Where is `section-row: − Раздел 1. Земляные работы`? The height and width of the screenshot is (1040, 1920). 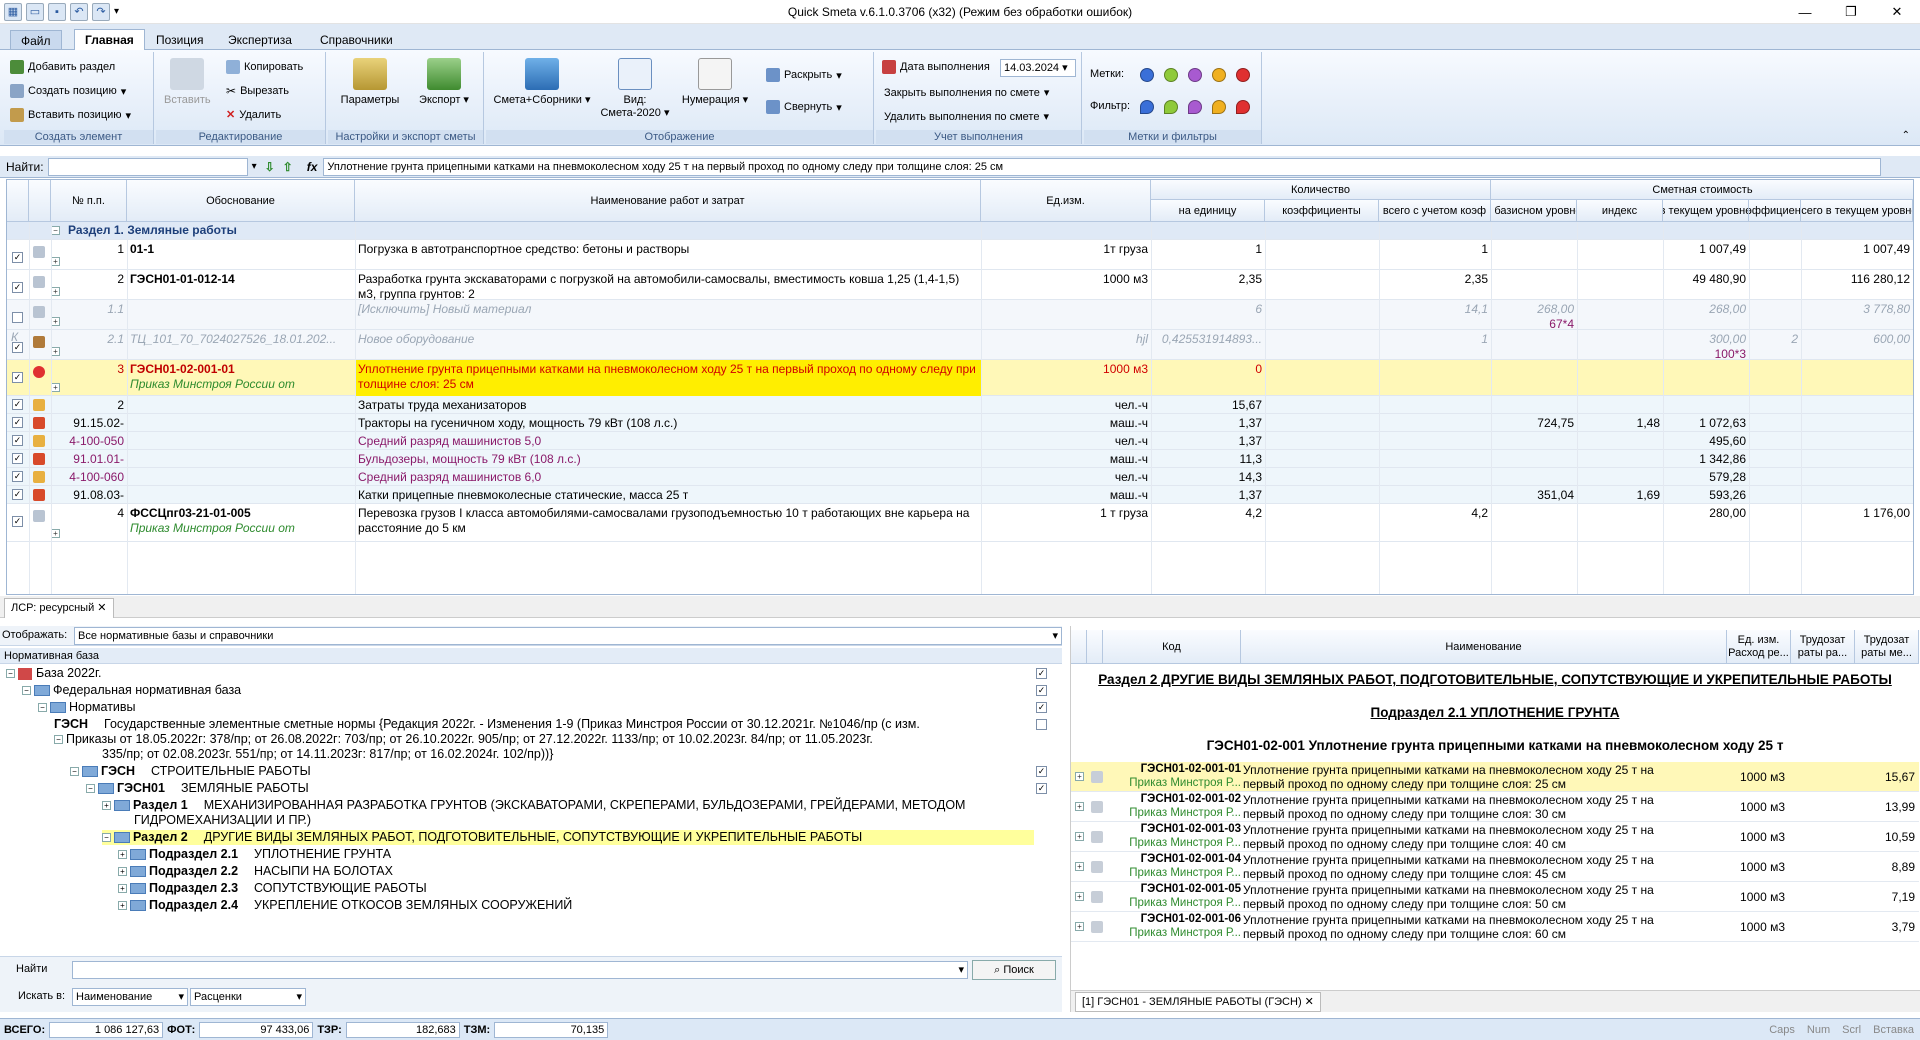
section-row: − Раздел 1. Земляные работы is located at coordinates (960, 231).